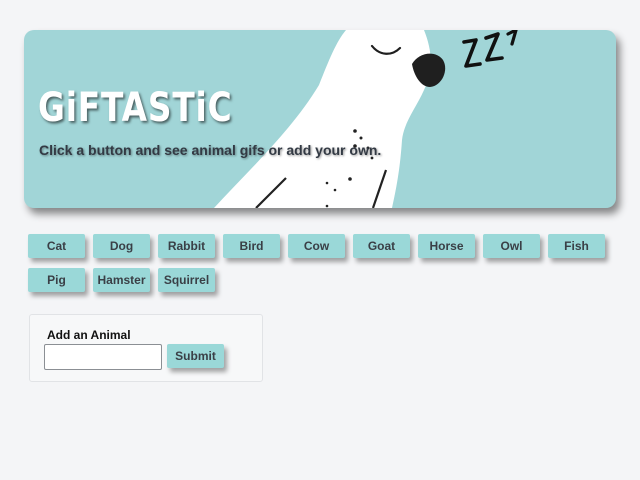 The width and height of the screenshot is (640, 480). Describe the element at coordinates (56, 246) in the screenshot. I see `animal-button-cat: Cat` at that location.